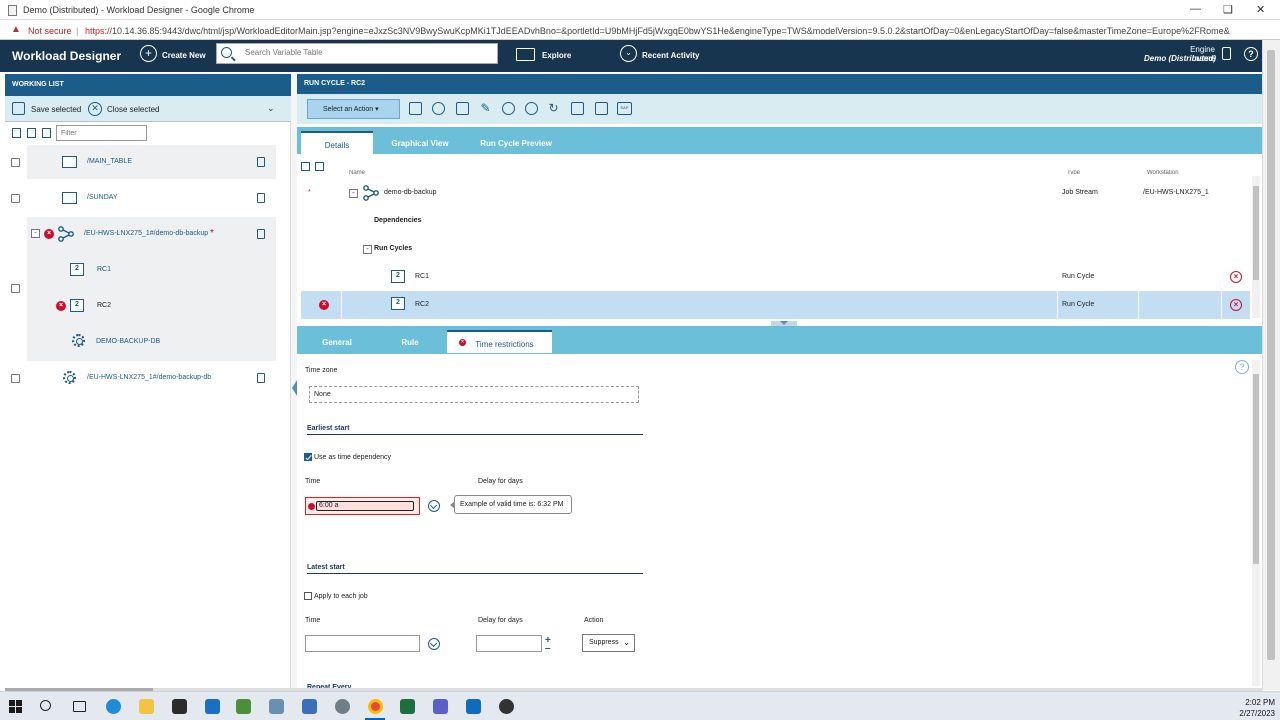  I want to click on earliest-time-value: 6:00 a, so click(365, 506).